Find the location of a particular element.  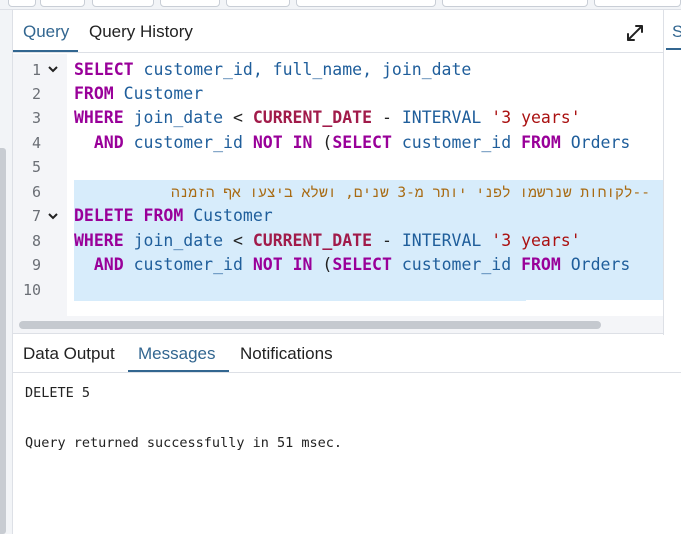

selection-highlight is located at coordinates (300, 290).